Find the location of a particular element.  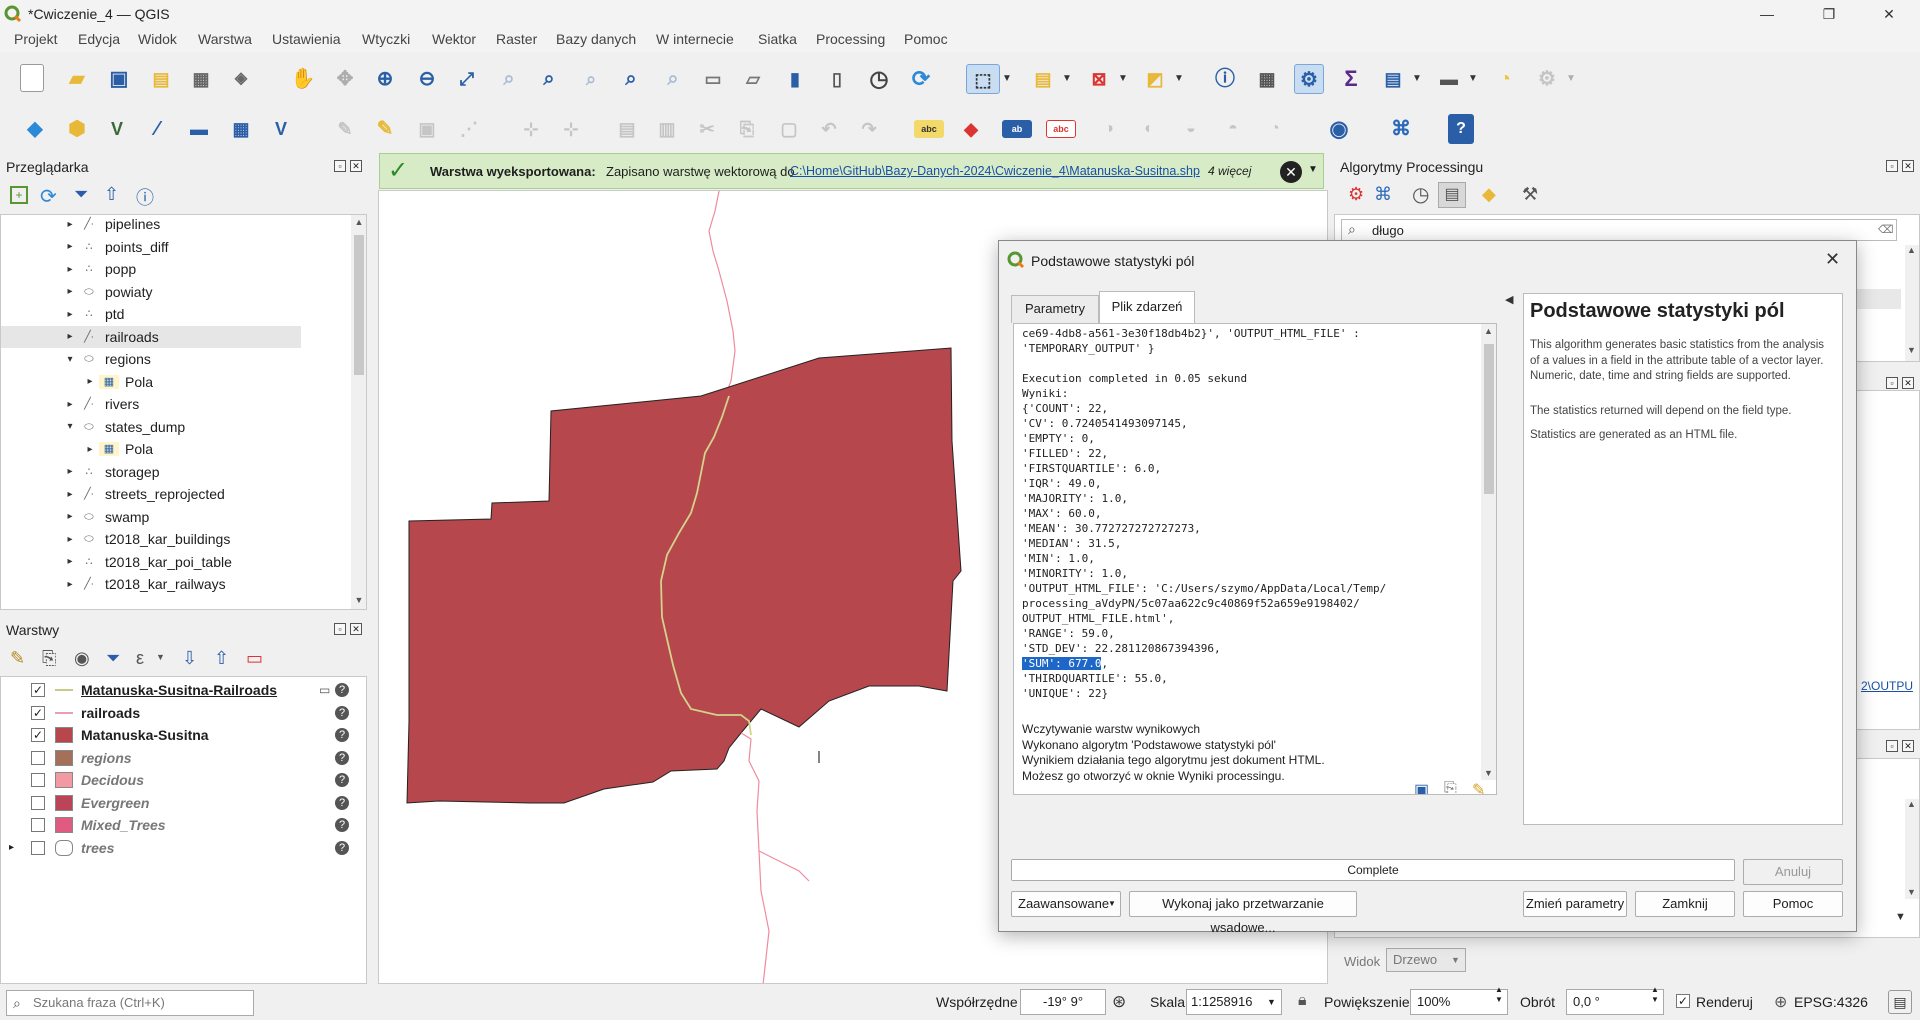

clear-log-icon: ✎ is located at coordinates (1478, 787).